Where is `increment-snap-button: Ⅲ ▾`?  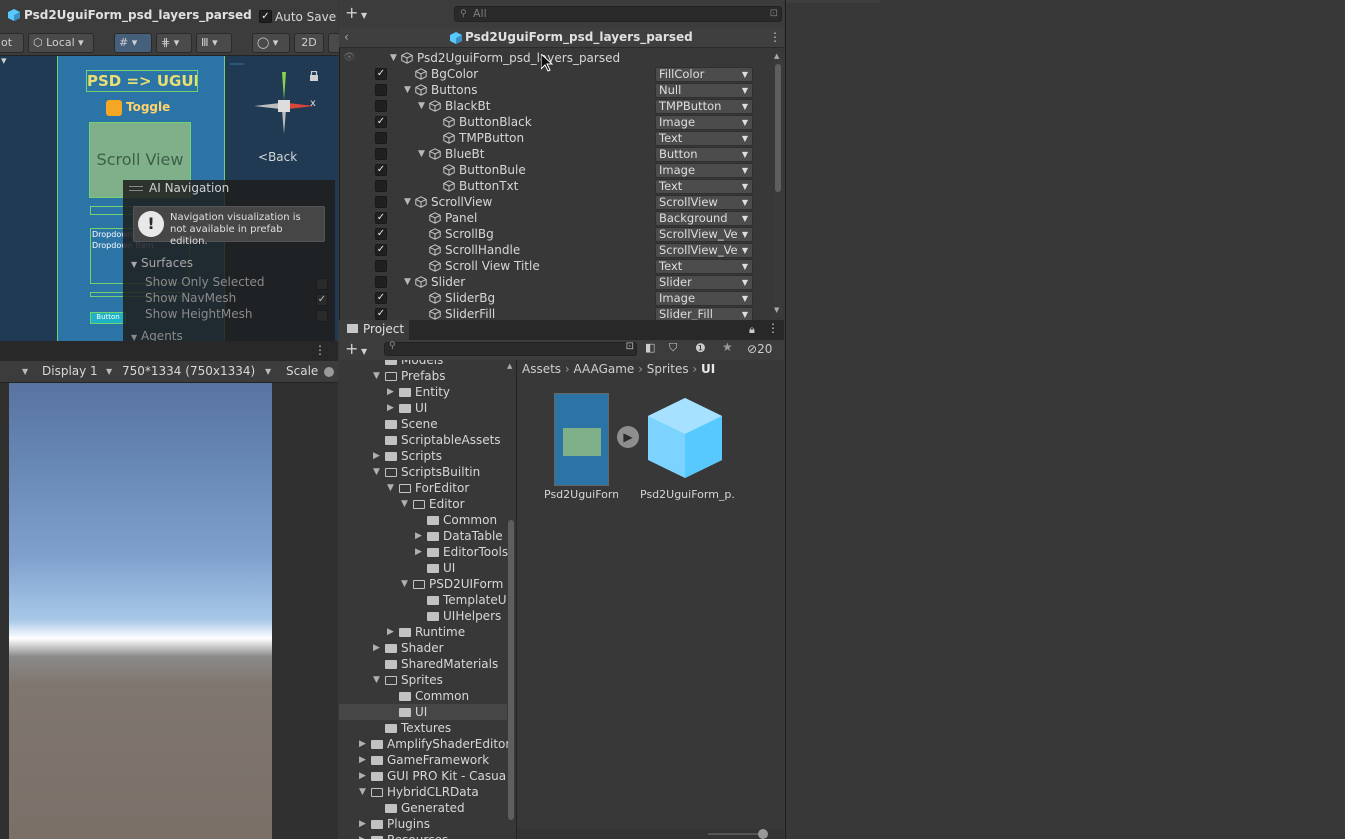 increment-snap-button: Ⅲ ▾ is located at coordinates (214, 43).